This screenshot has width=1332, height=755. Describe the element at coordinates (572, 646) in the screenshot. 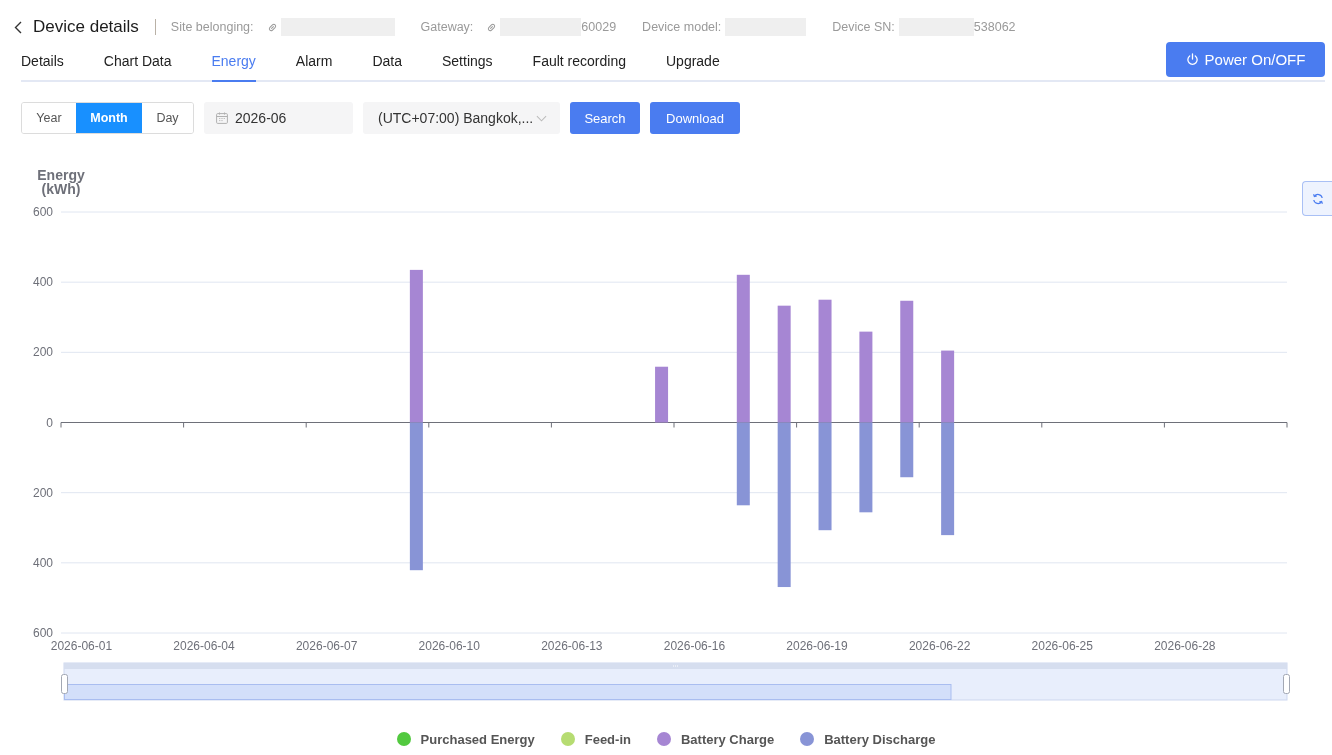

I see `x-axis-label: 2026-06-13` at that location.